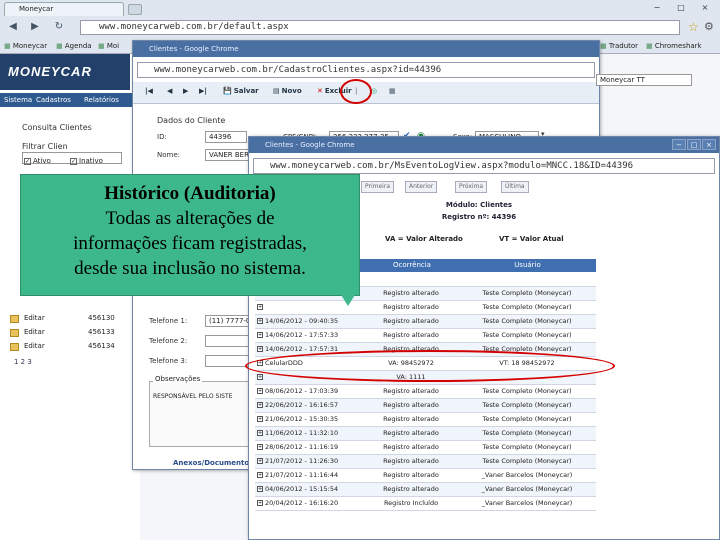 The height and width of the screenshot is (540, 720). I want to click on log-date-text: 21/07/2012 - 11:26:30, so click(302, 461).